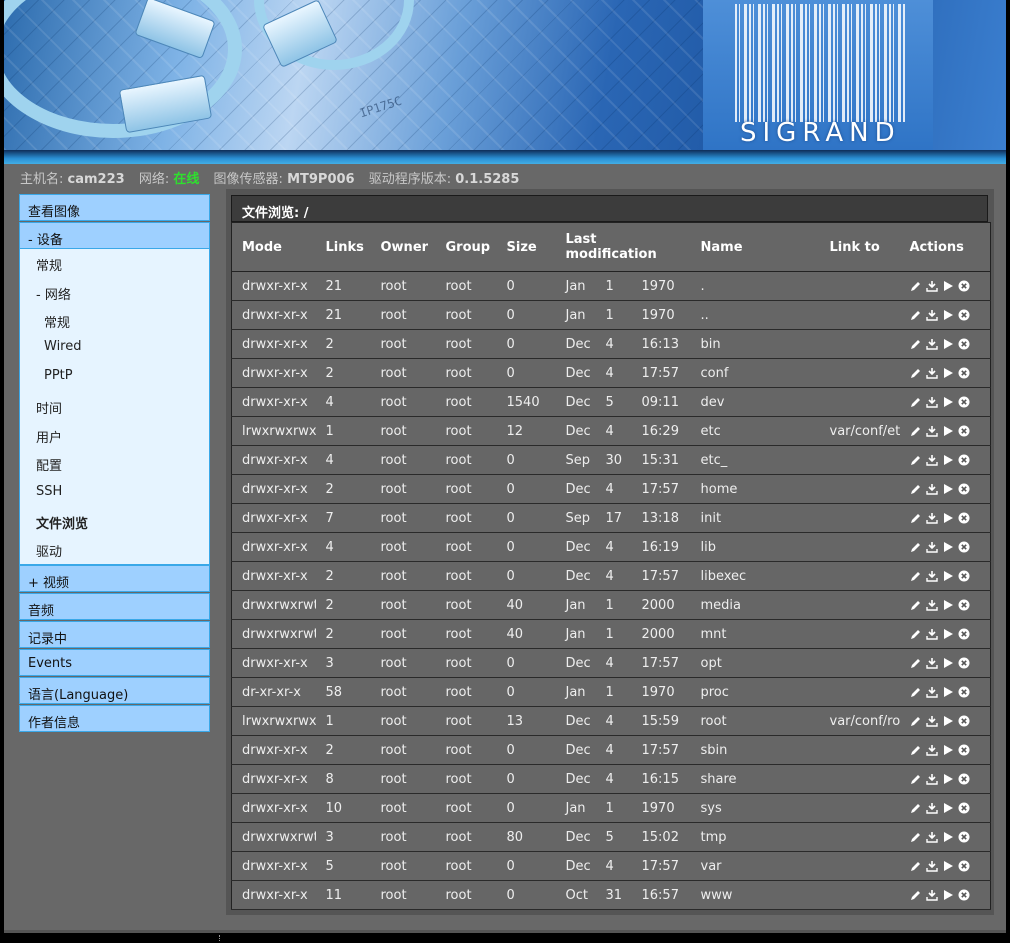 The width and height of the screenshot is (1010, 943). What do you see at coordinates (755, 692) in the screenshot?
I see `cell-name-link: proc` at bounding box center [755, 692].